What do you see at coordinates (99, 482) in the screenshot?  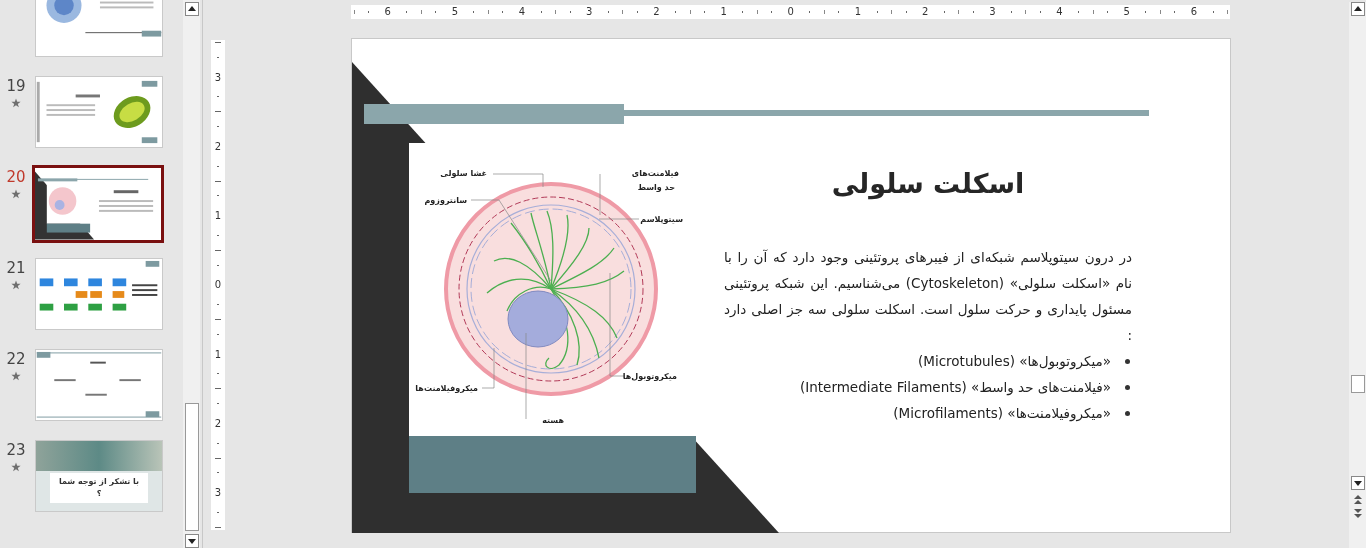 I see `closing-text: با تشکر از توجه شما` at bounding box center [99, 482].